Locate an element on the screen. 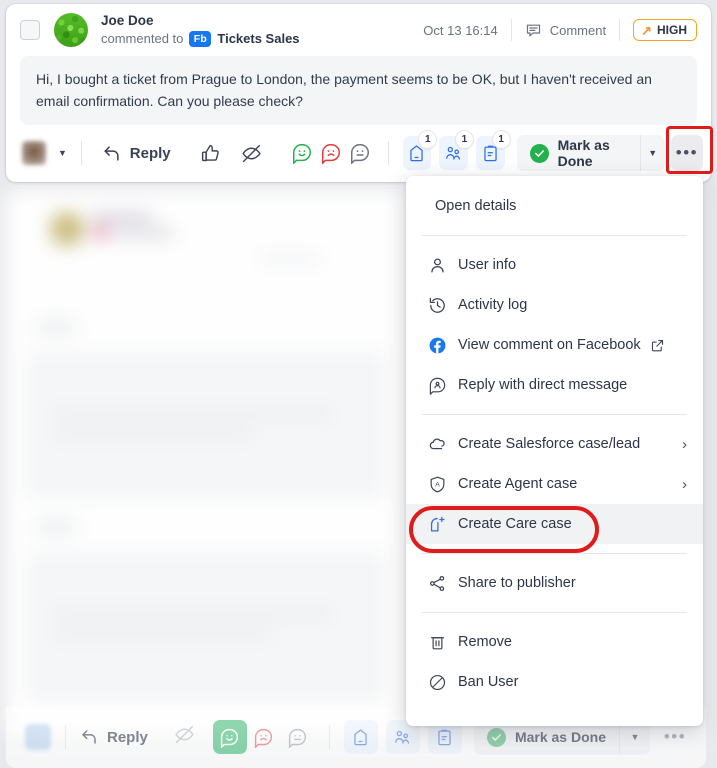 The height and width of the screenshot is (768, 717). note-icon is located at coordinates (445, 737).